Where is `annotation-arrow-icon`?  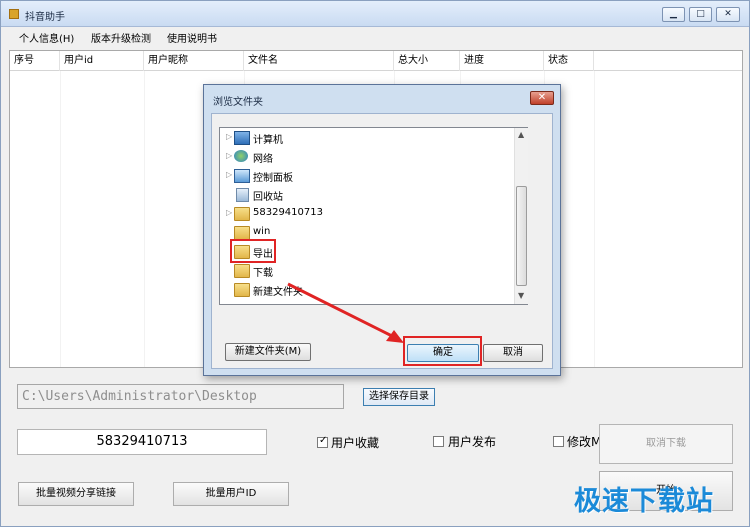
annotation-arrow-icon is located at coordinates (345, 312).